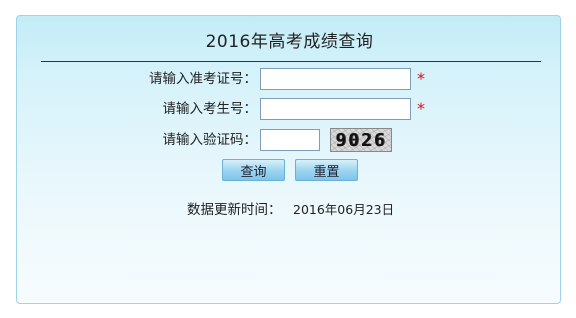 The width and height of the screenshot is (576, 318). Describe the element at coordinates (203, 79) in the screenshot. I see `exam-number-label: 请输入准考证号：` at that location.